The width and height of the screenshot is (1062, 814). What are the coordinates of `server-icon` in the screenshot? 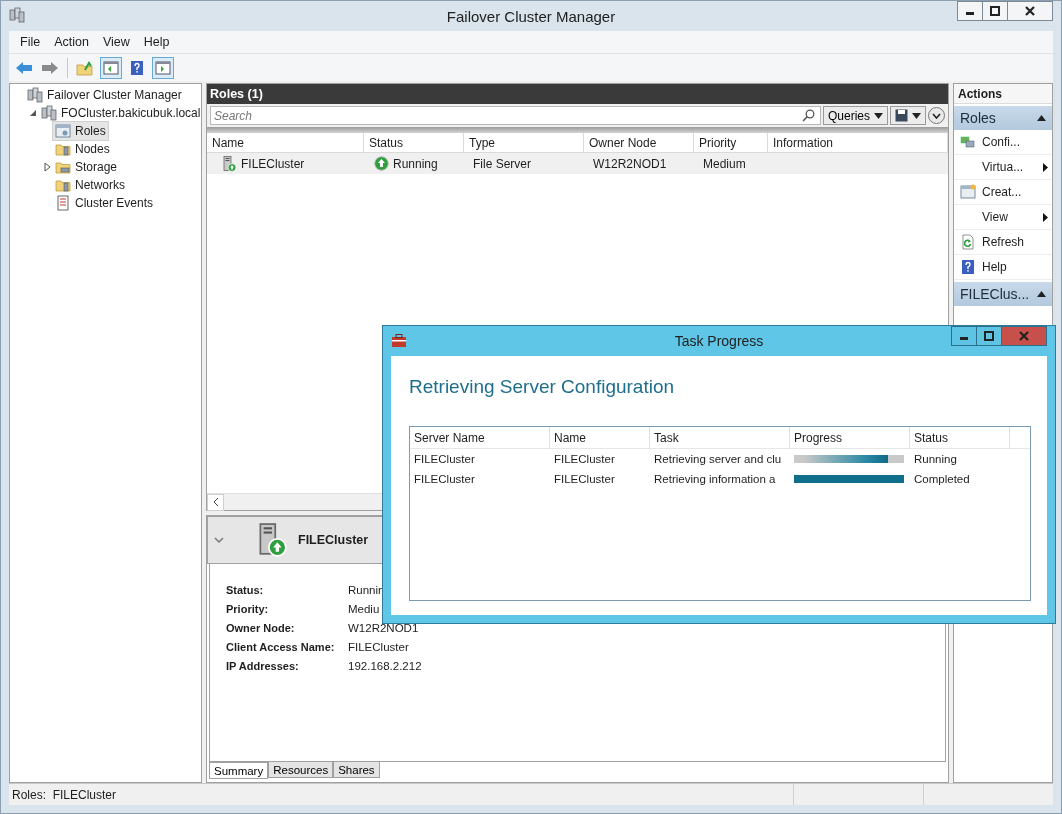 It's located at (229, 163).